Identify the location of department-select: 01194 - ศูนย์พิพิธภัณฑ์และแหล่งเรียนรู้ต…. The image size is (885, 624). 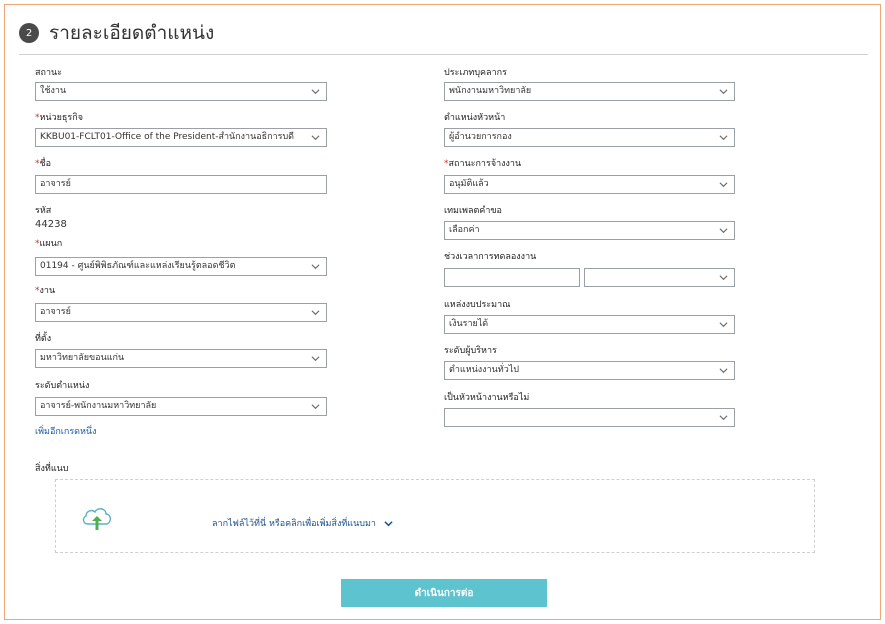
(181, 266).